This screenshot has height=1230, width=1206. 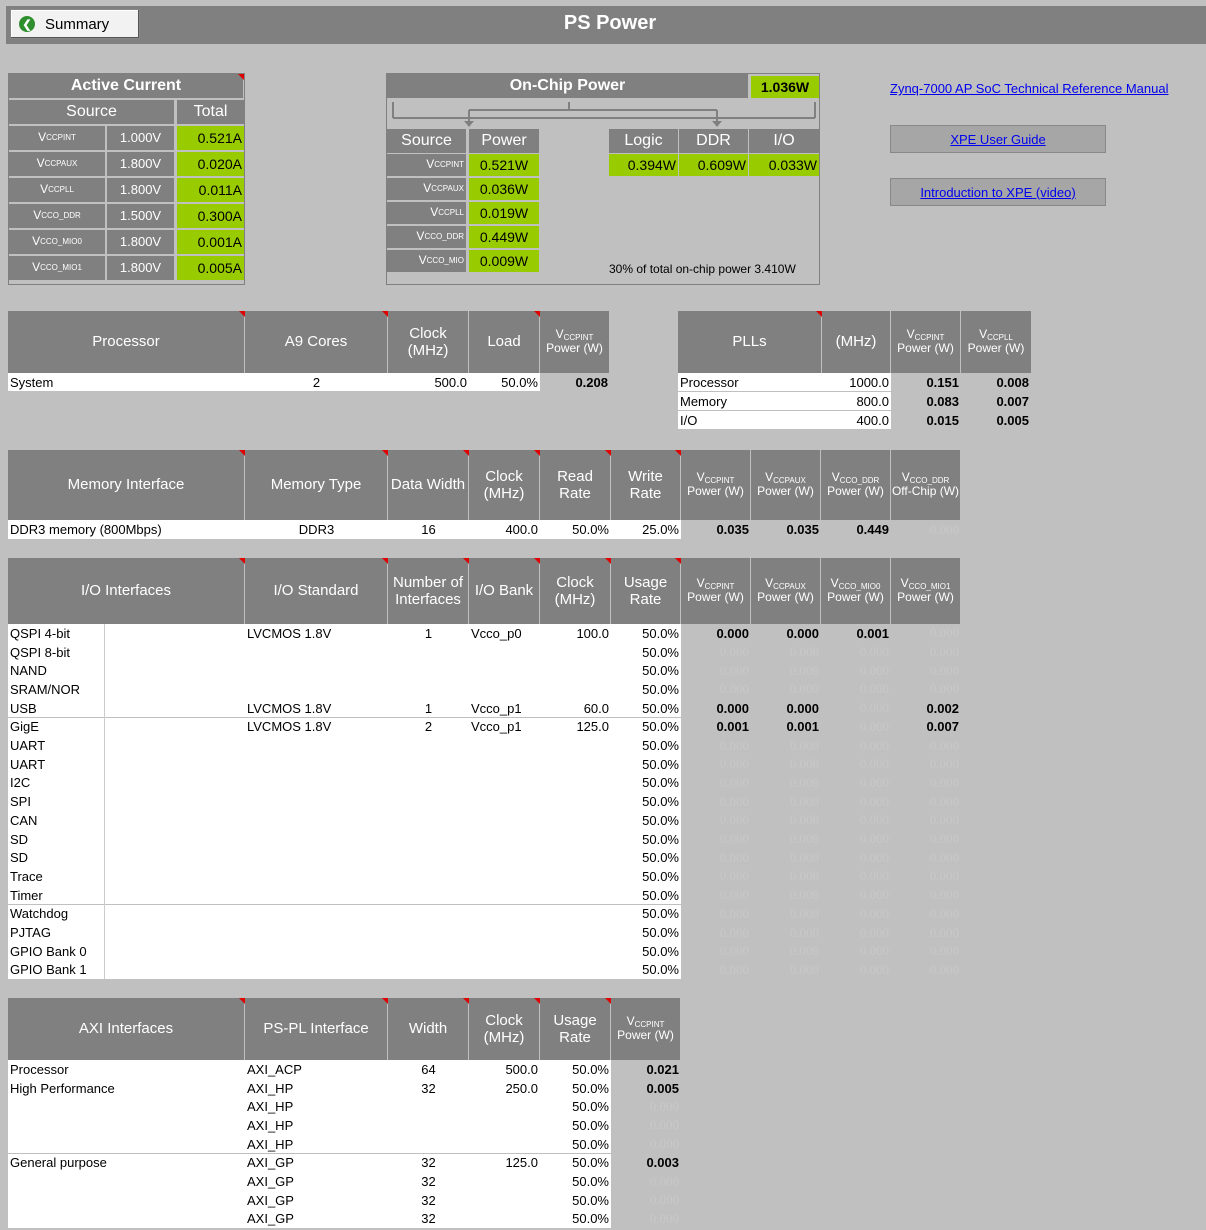 I want to click on io-16-5: 50.0%, so click(x=646, y=932).